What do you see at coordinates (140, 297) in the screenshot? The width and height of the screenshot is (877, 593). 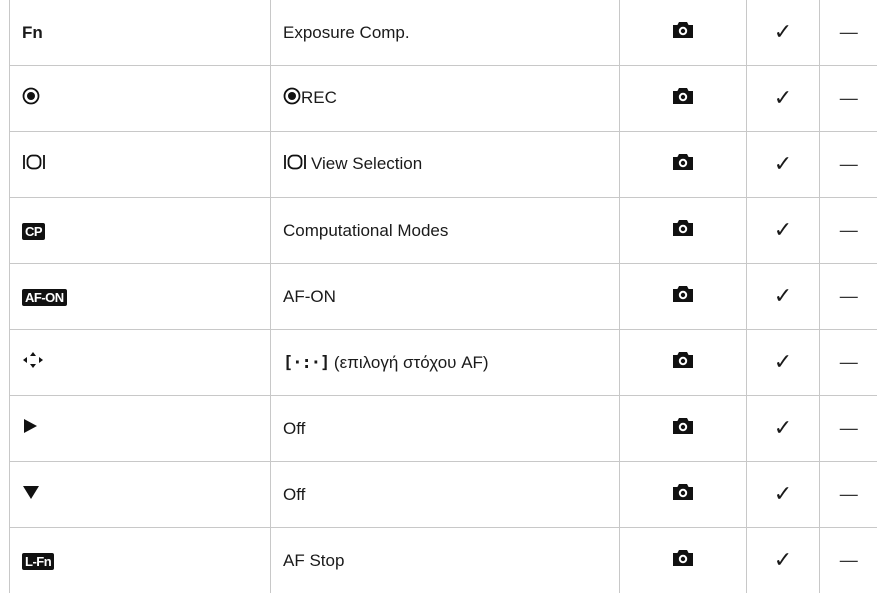 I see `button-cell: AF-ON` at bounding box center [140, 297].